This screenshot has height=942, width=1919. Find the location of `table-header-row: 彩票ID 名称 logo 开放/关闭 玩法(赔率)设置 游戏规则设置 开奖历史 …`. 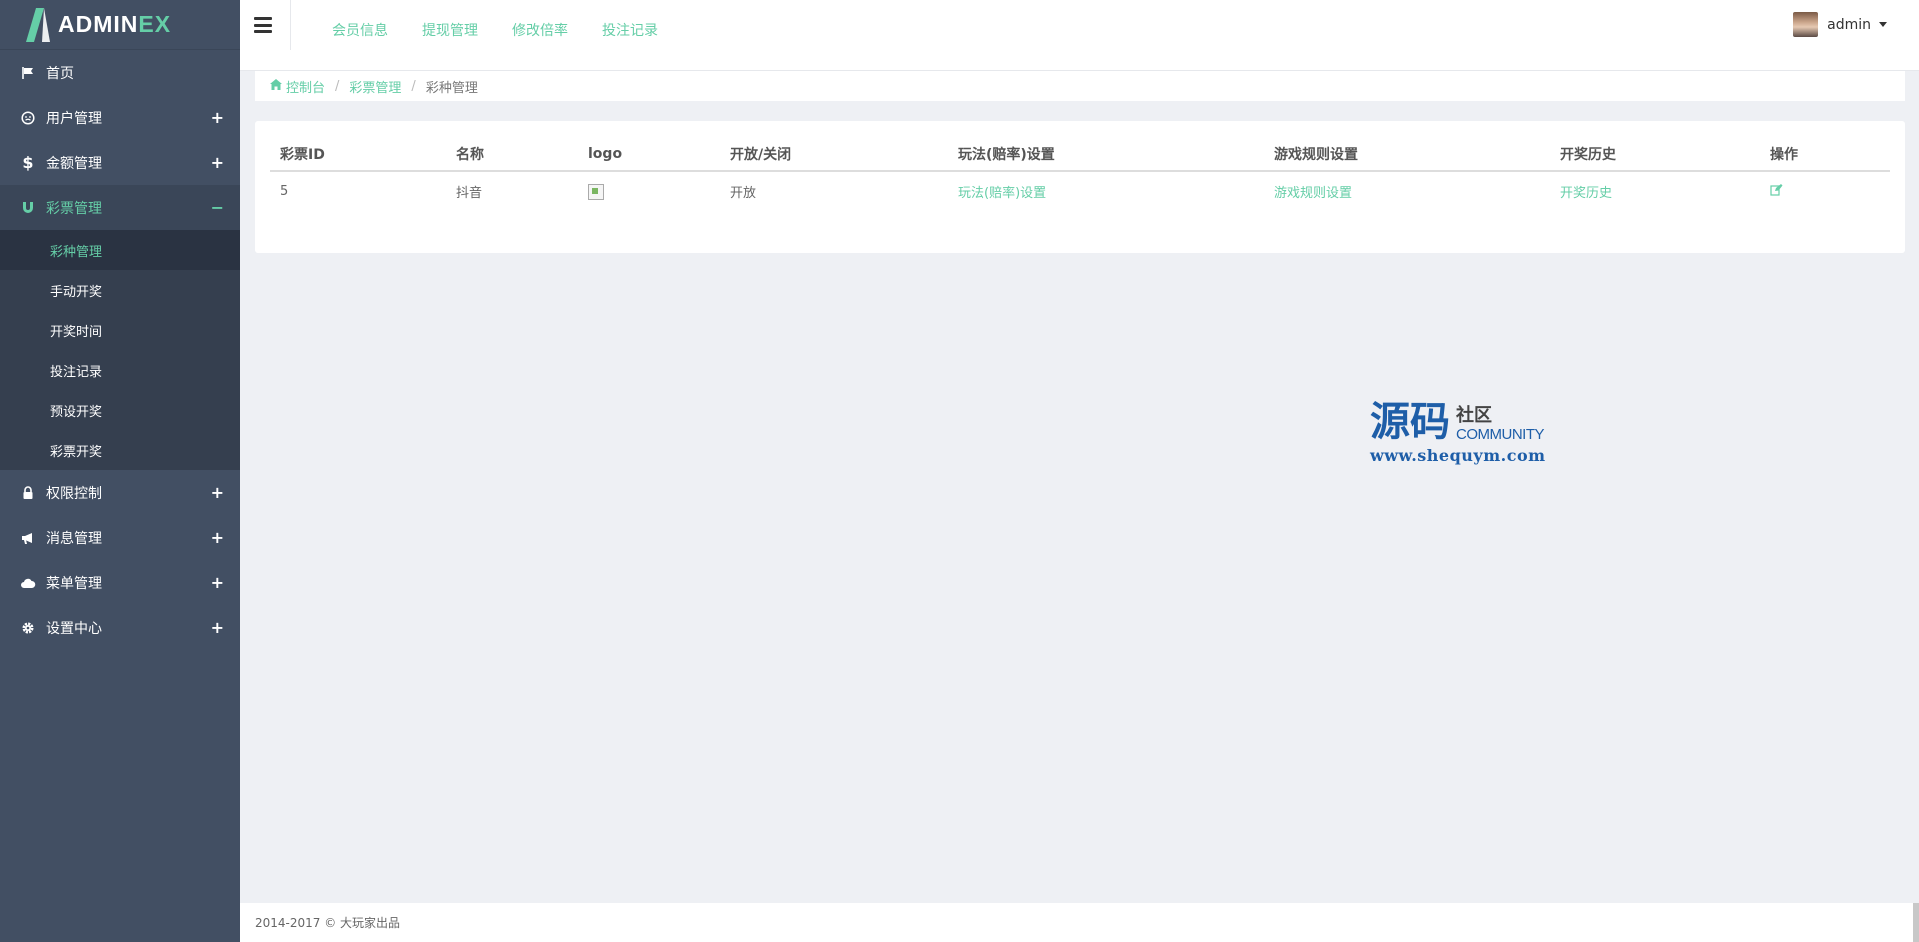

table-header-row: 彩票ID 名称 logo 开放/关闭 玩法(赔率)设置 游戏规则设置 开奖历史 … is located at coordinates (1080, 154).